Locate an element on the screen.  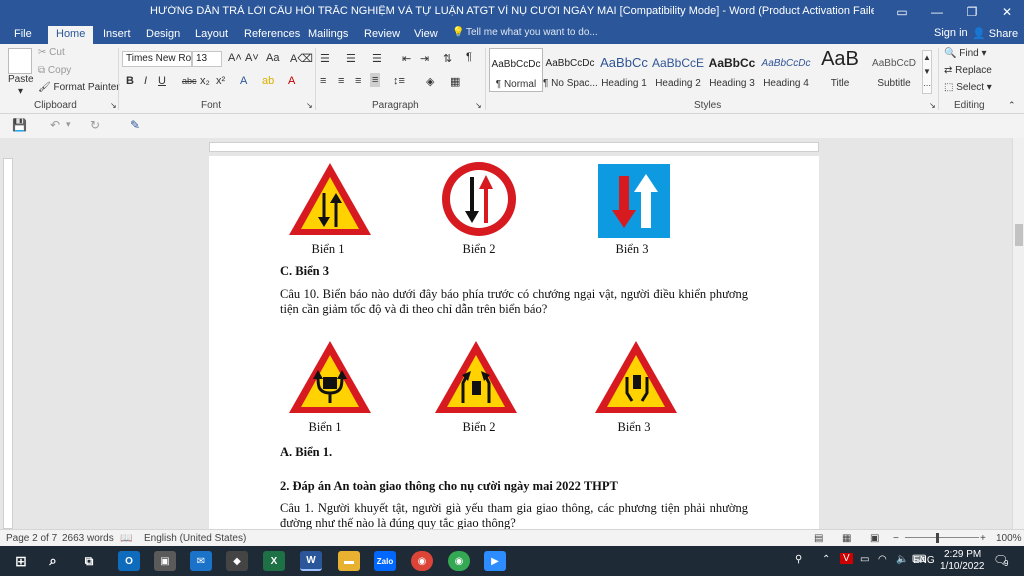
vertical-scrollbar is located at coordinates (1018, 333).